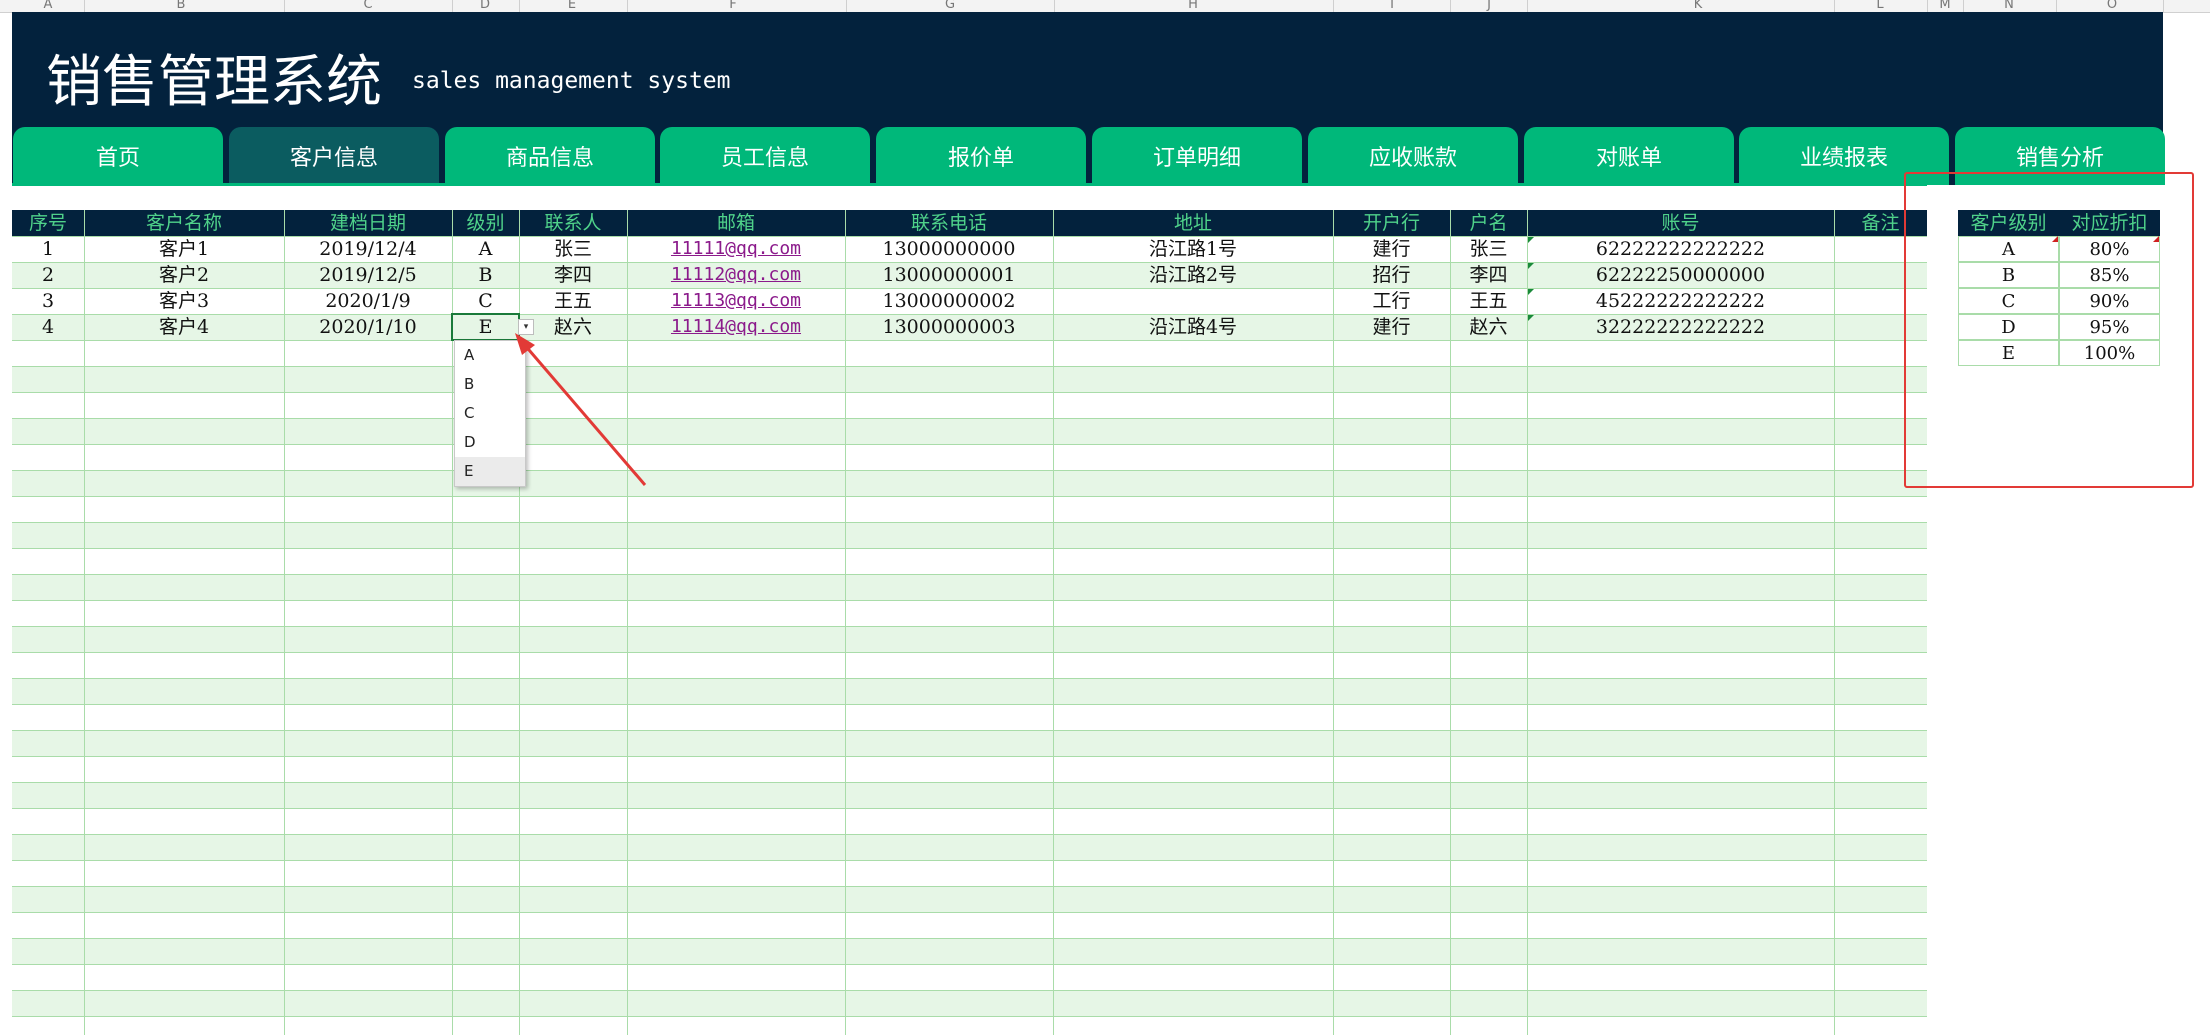  Describe the element at coordinates (736, 275) in the screenshot. I see `email-link: 11112@qq.com` at that location.